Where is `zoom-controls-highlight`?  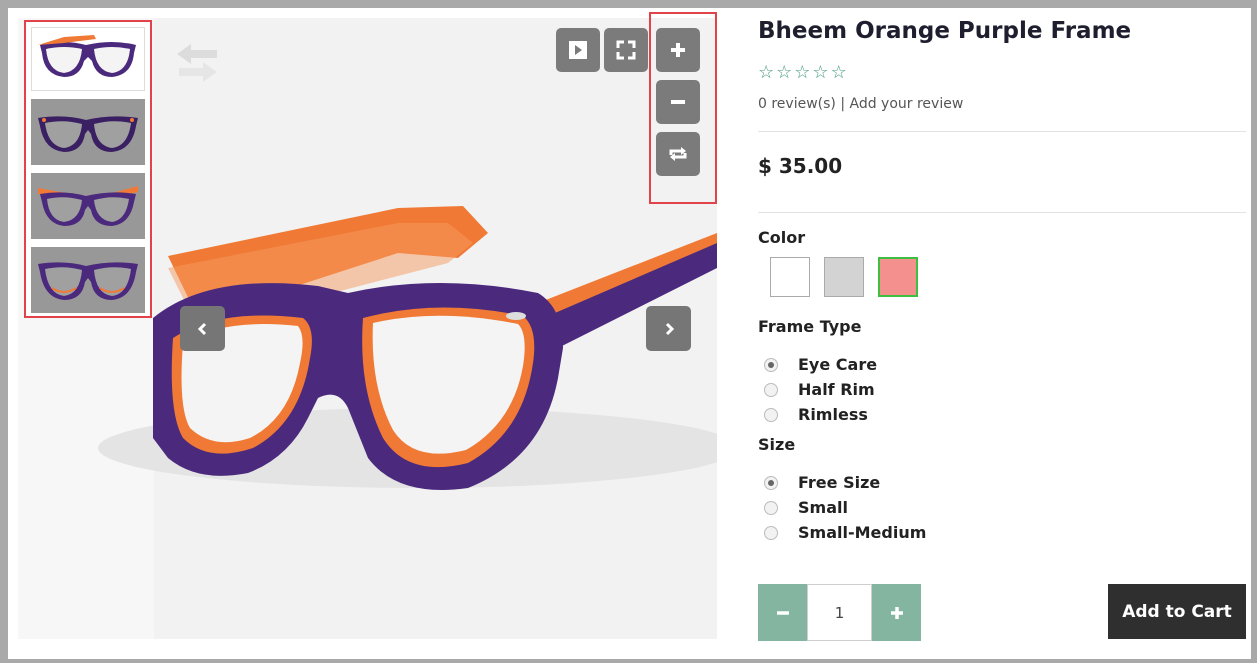
zoom-controls-highlight is located at coordinates (683, 108).